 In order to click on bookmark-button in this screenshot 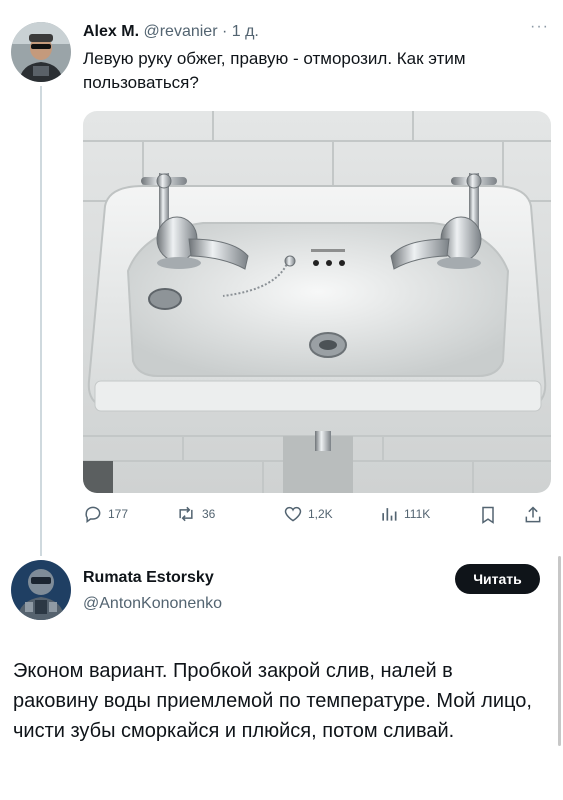, I will do `click(488, 515)`.